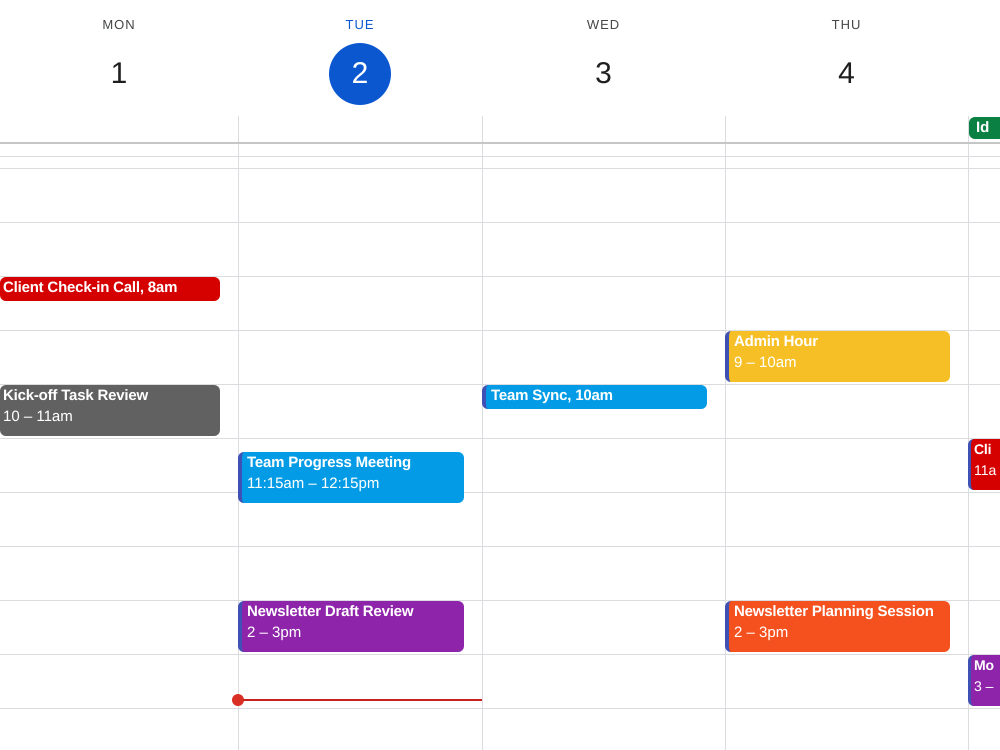 Image resolution: width=1000 pixels, height=750 pixels. What do you see at coordinates (119, 25) in the screenshot?
I see `day-name: MON` at bounding box center [119, 25].